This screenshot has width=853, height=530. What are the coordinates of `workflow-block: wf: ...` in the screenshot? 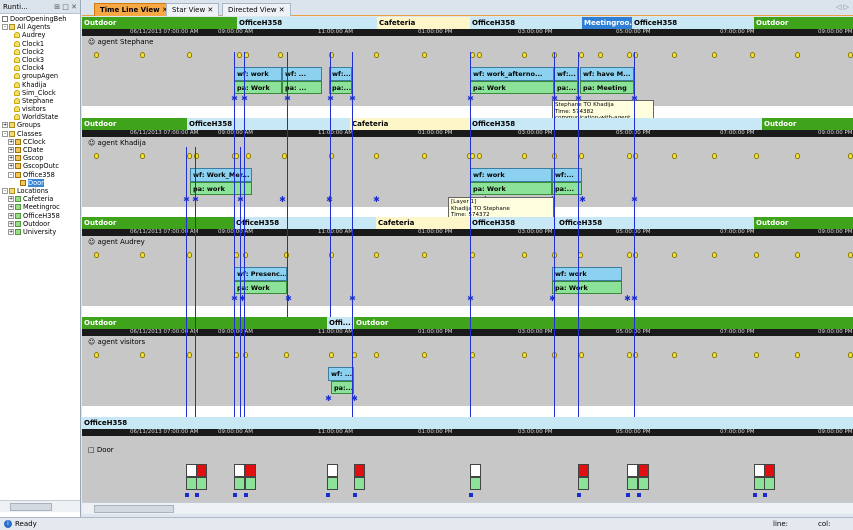 It's located at (341, 374).